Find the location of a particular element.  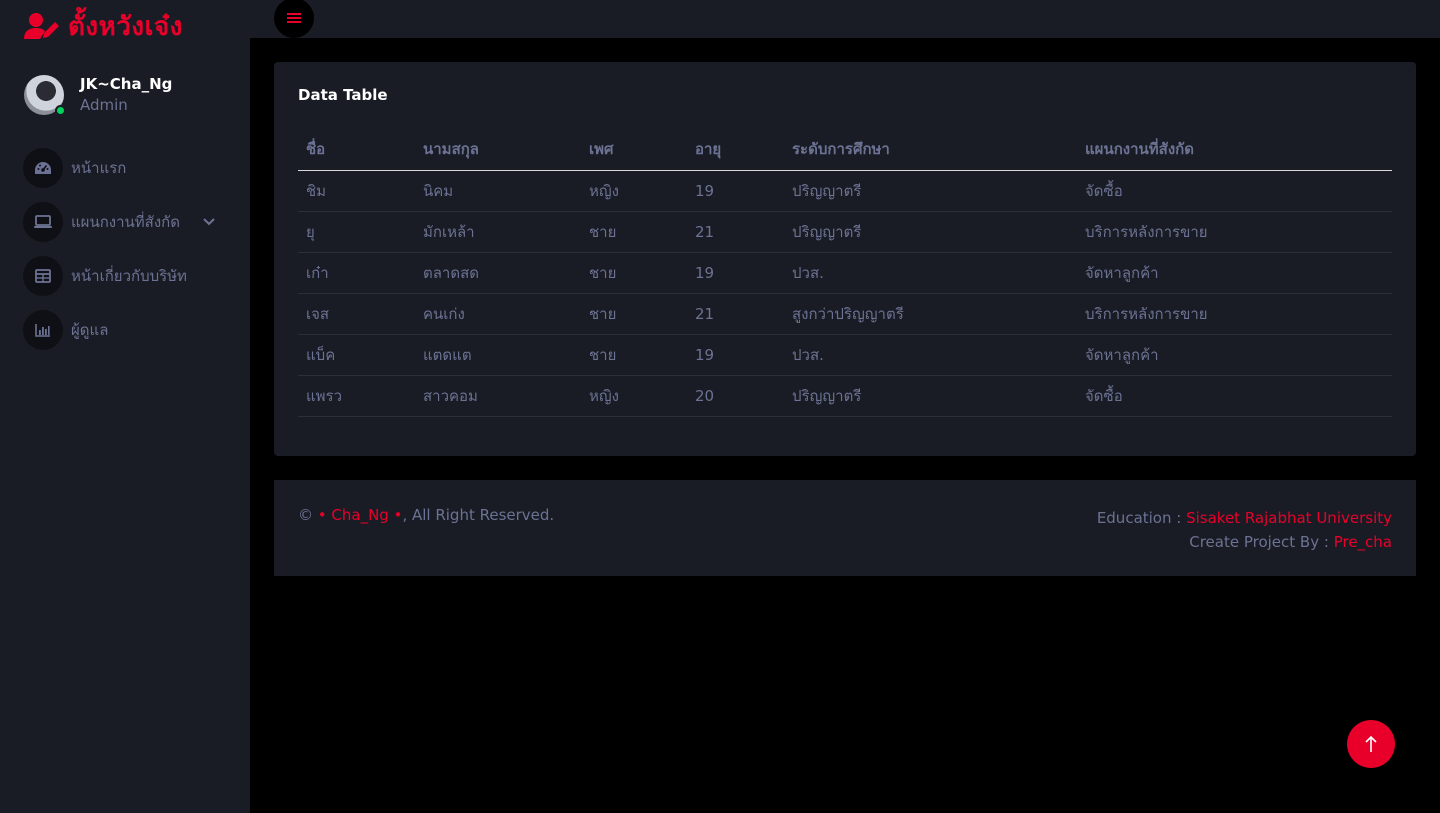

column-header-department: แผนกงานที่สังกัด is located at coordinates (1234, 149).